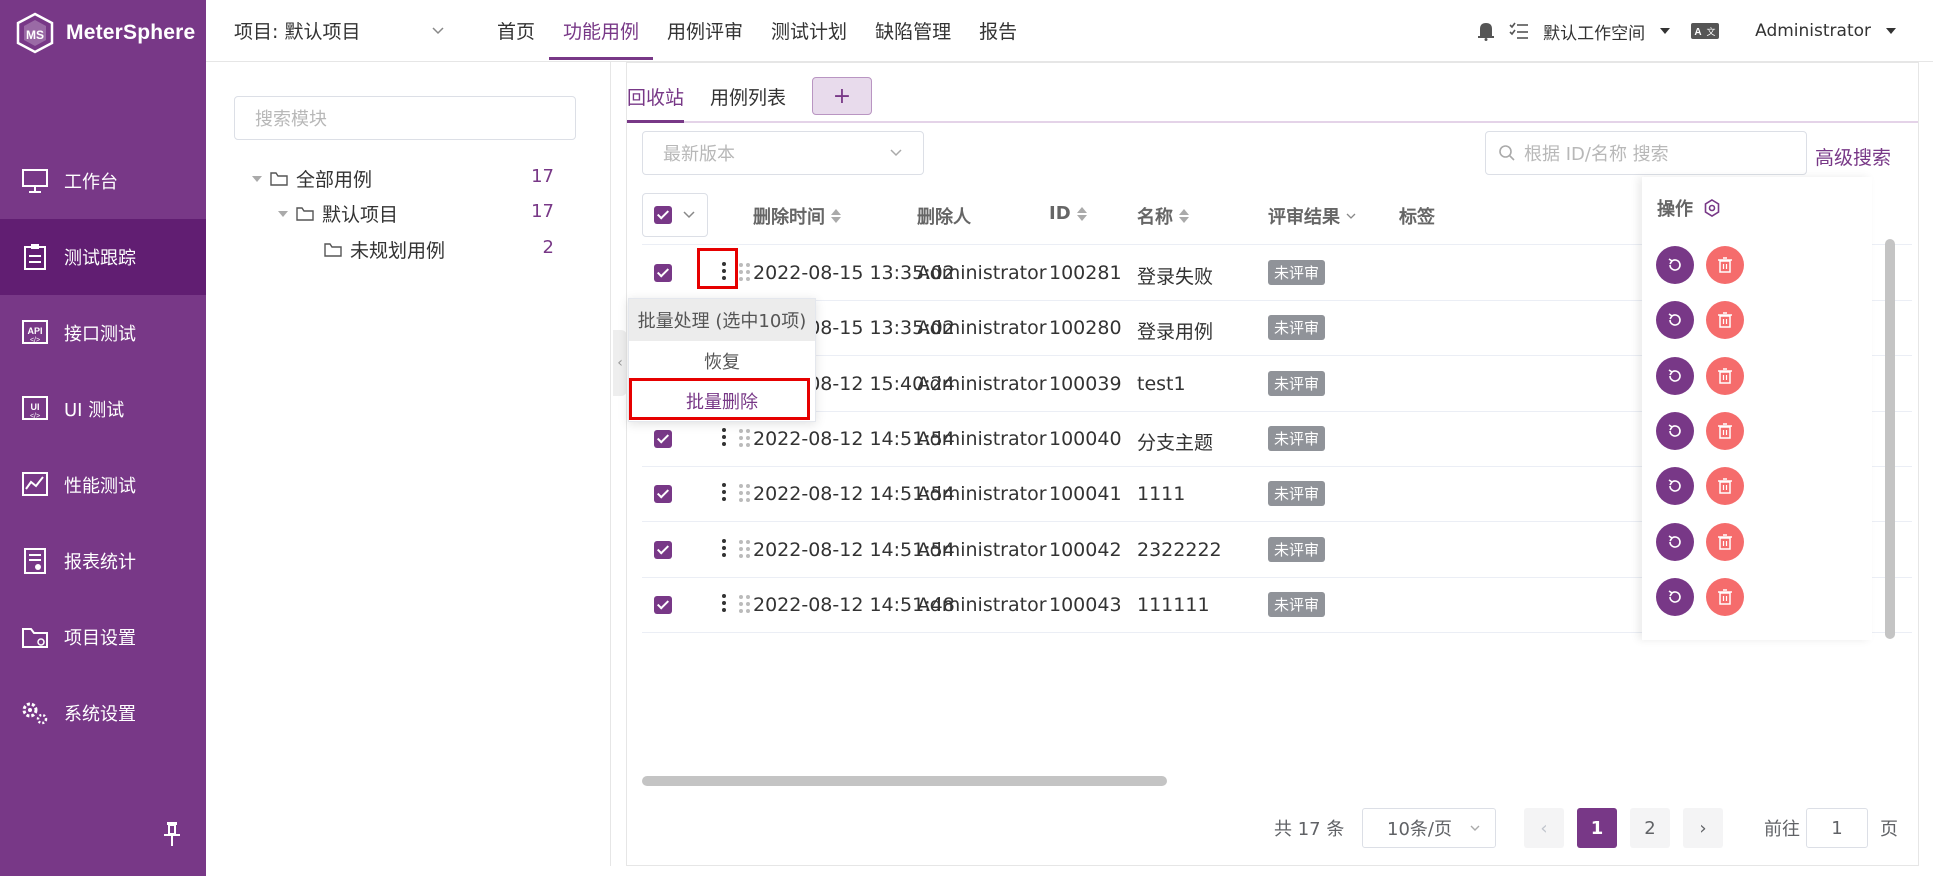 The image size is (1933, 876). I want to click on sidebar-item-ui-test: UI </> UI 测试, so click(103, 409).